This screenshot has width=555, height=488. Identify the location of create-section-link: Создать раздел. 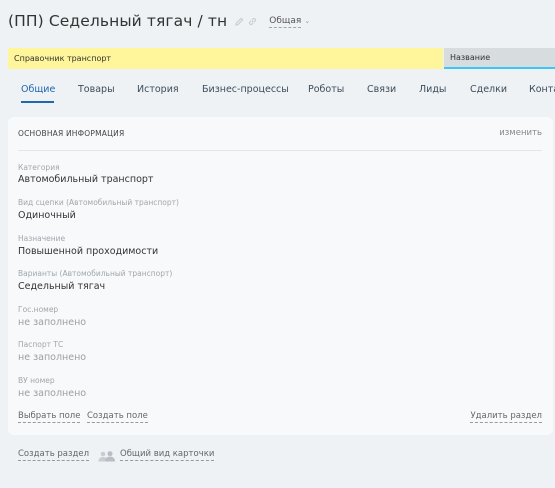
(54, 455).